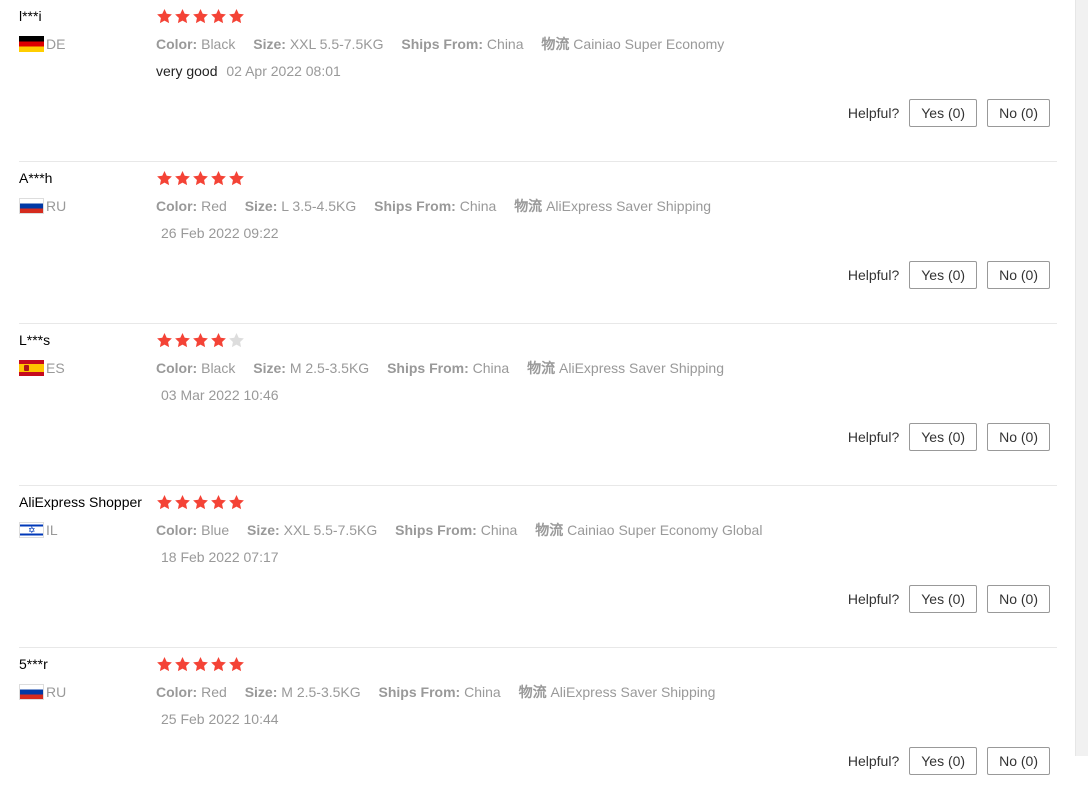  I want to click on review-date: 03 Mar 2022 10:46, so click(220, 395).